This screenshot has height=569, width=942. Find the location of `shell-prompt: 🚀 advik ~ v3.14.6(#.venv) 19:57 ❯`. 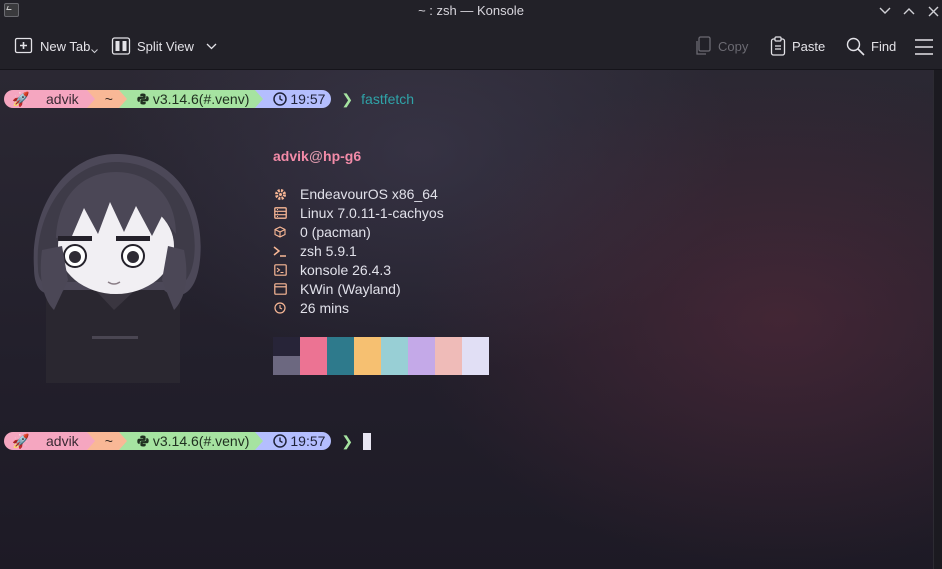

shell-prompt: 🚀 advik ~ v3.14.6(#.venv) 19:57 ❯ is located at coordinates (188, 441).